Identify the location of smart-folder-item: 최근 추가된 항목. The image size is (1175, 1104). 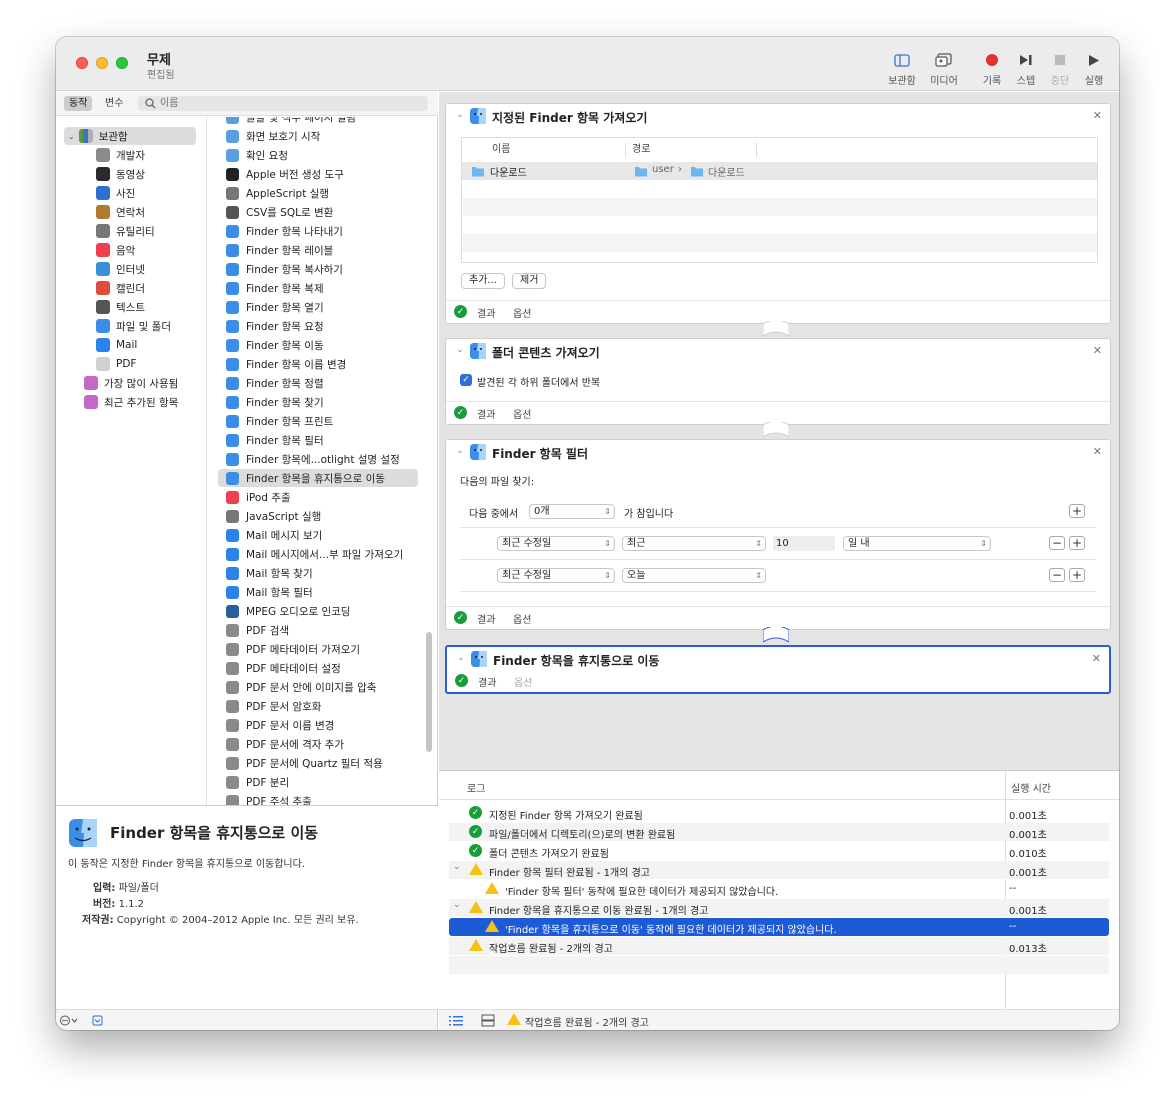
(131, 402).